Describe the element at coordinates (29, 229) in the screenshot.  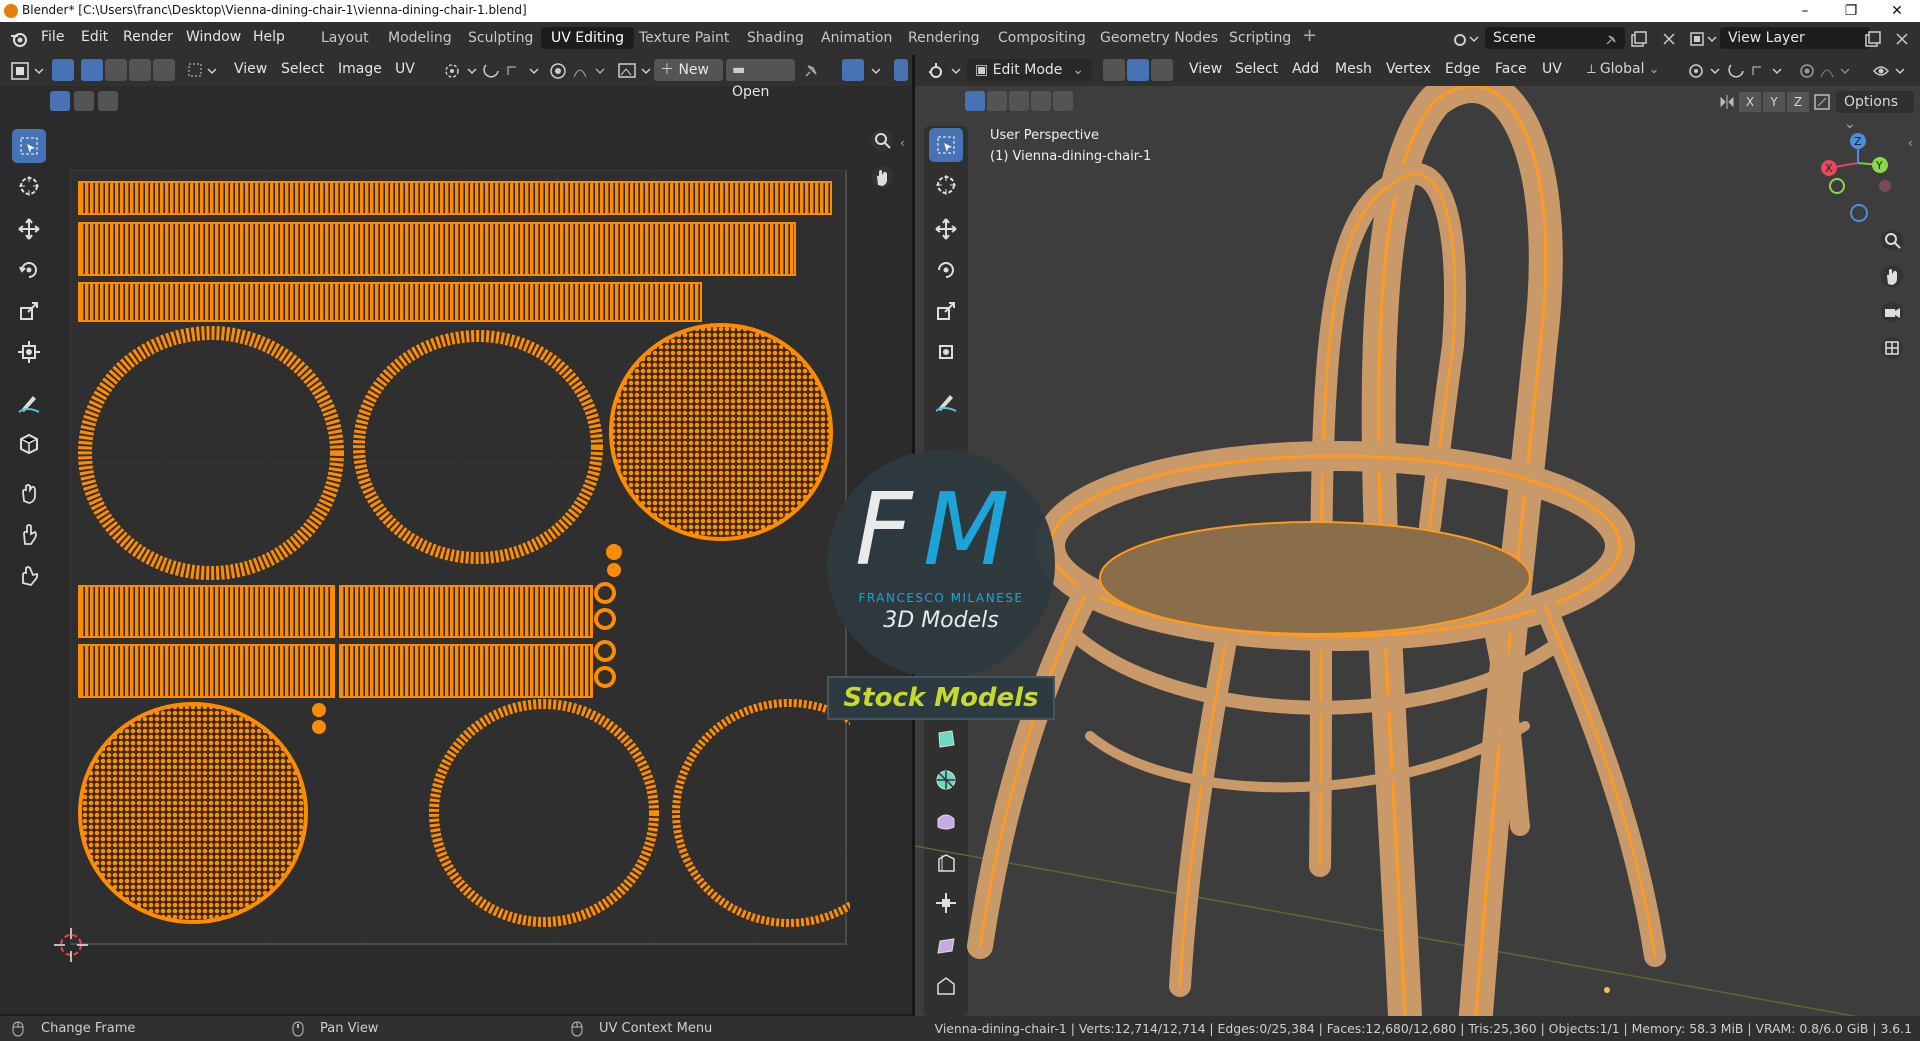
I see `move-tool` at that location.